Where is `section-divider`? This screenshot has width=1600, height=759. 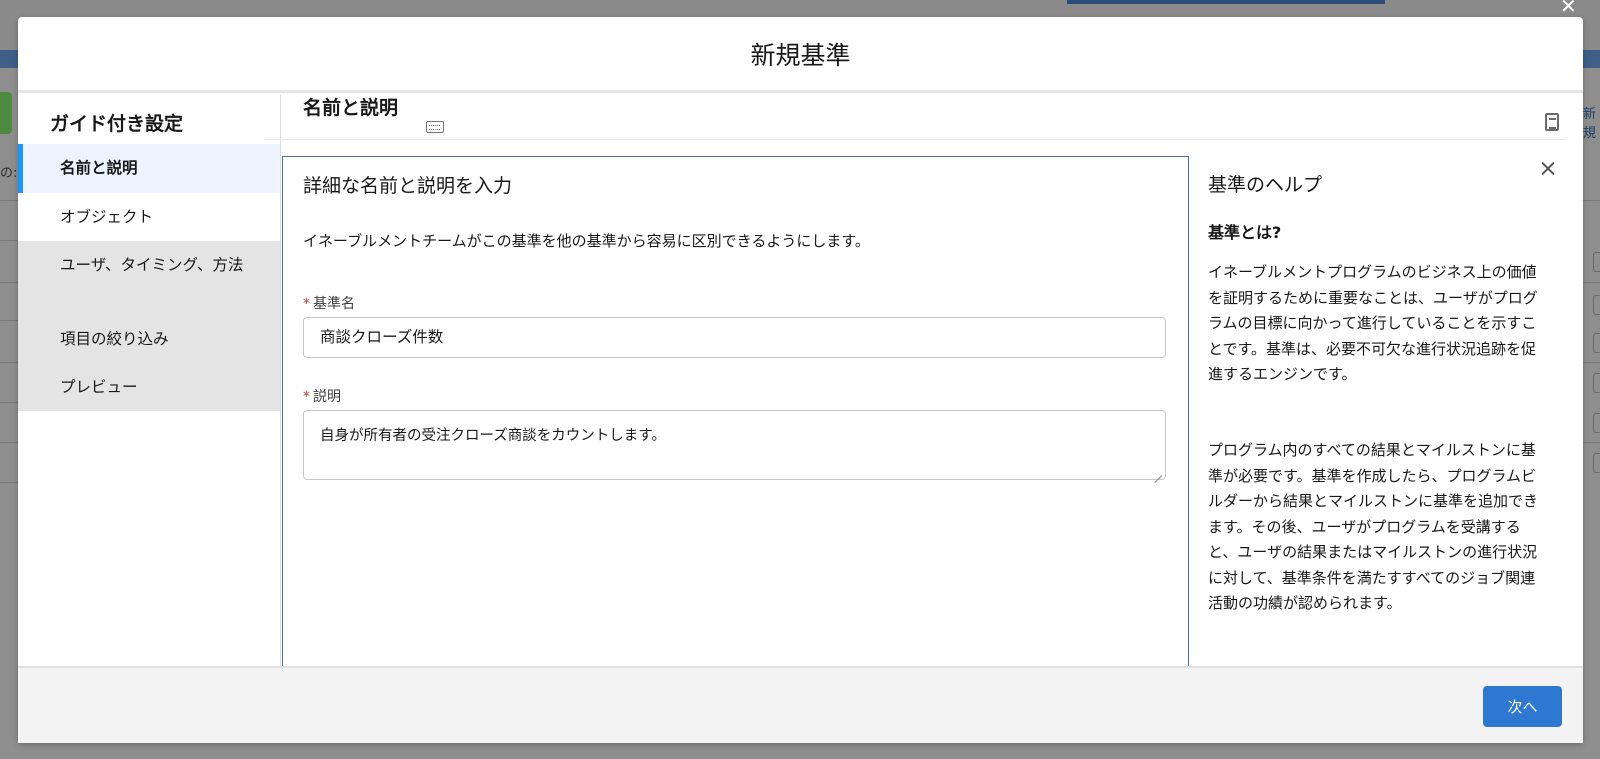
section-divider is located at coordinates (914, 139).